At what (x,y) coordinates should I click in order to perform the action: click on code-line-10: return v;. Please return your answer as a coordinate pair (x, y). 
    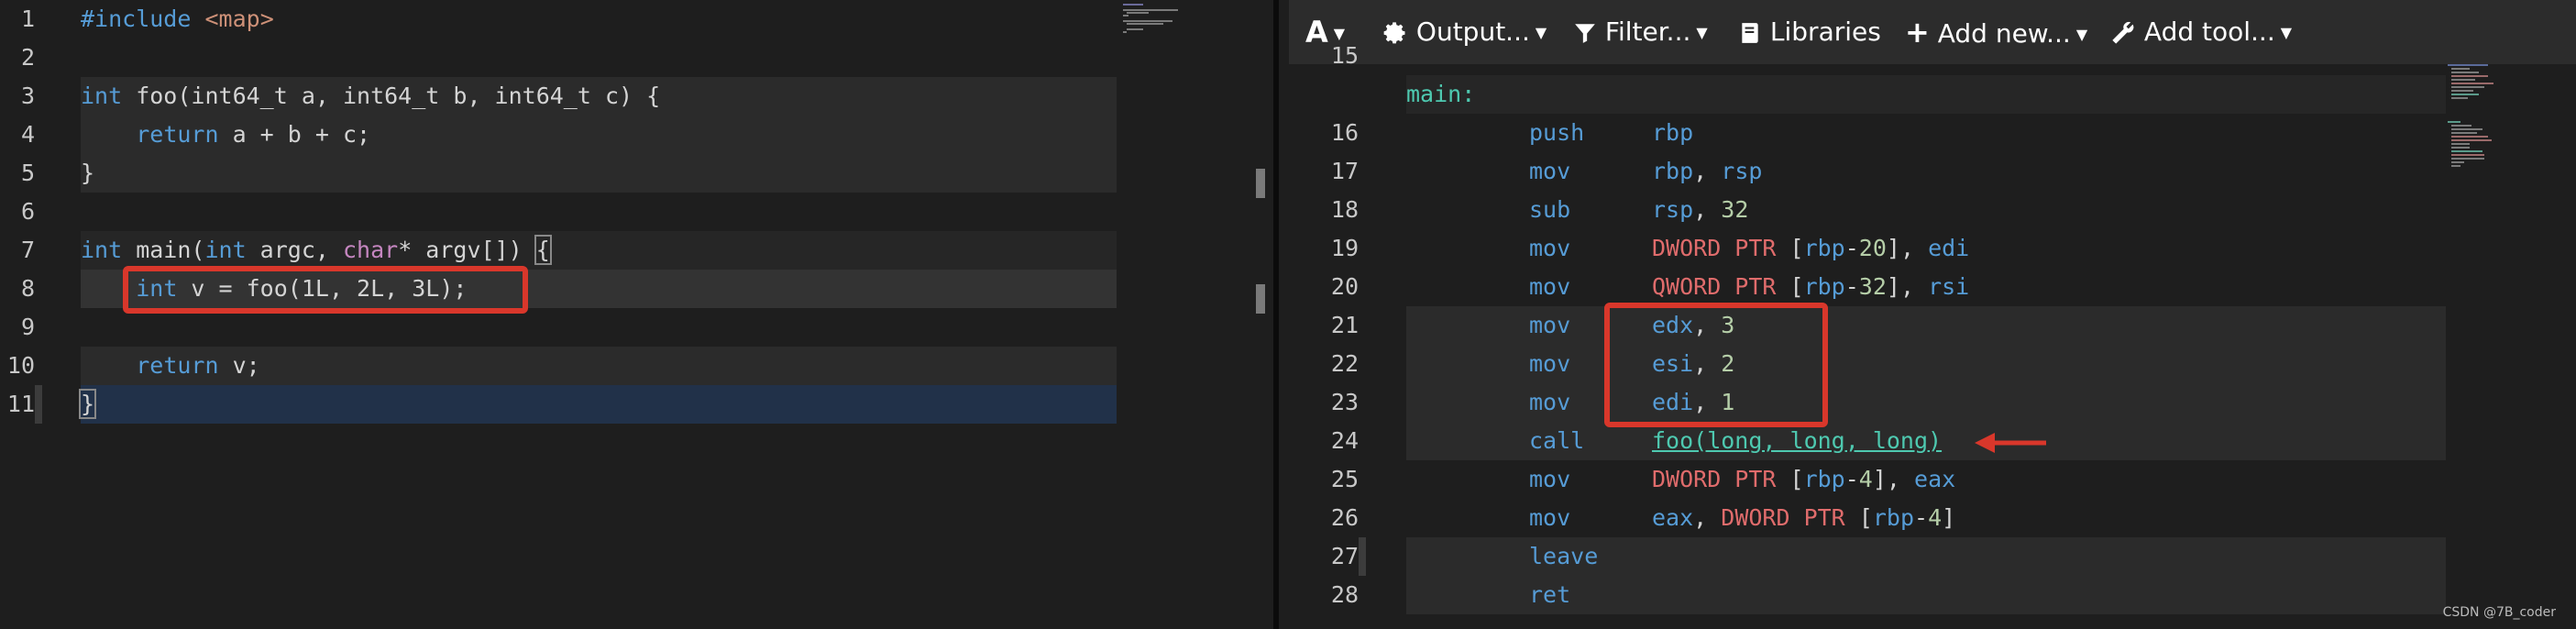
    Looking at the image, I should click on (170, 366).